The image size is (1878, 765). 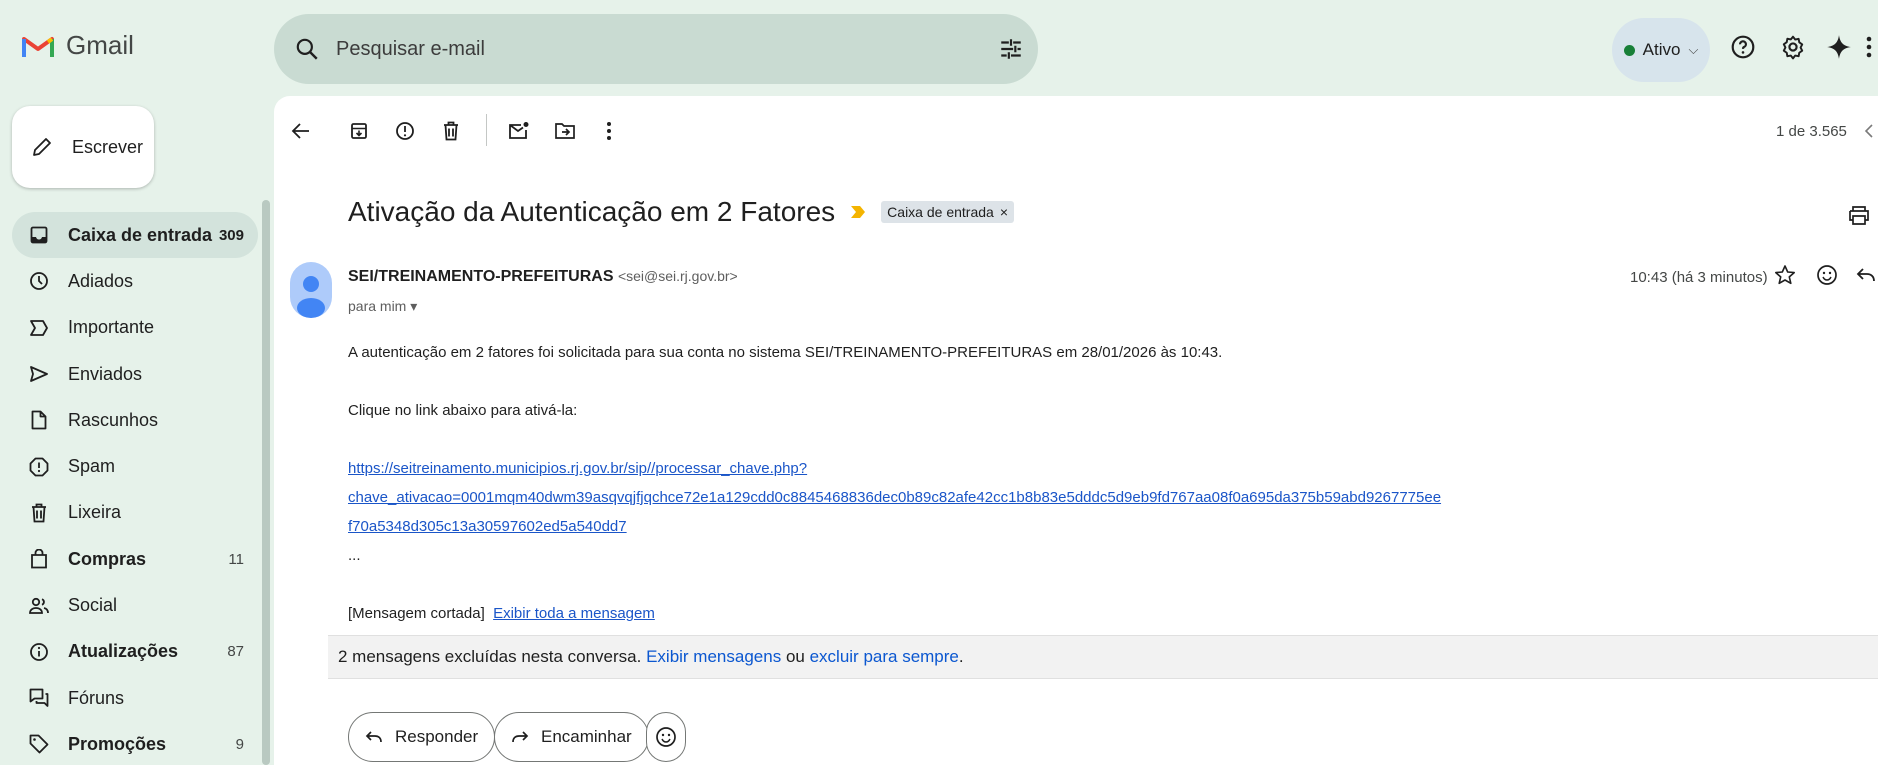 What do you see at coordinates (1004, 212) in the screenshot?
I see `remove-label-icon: ×` at bounding box center [1004, 212].